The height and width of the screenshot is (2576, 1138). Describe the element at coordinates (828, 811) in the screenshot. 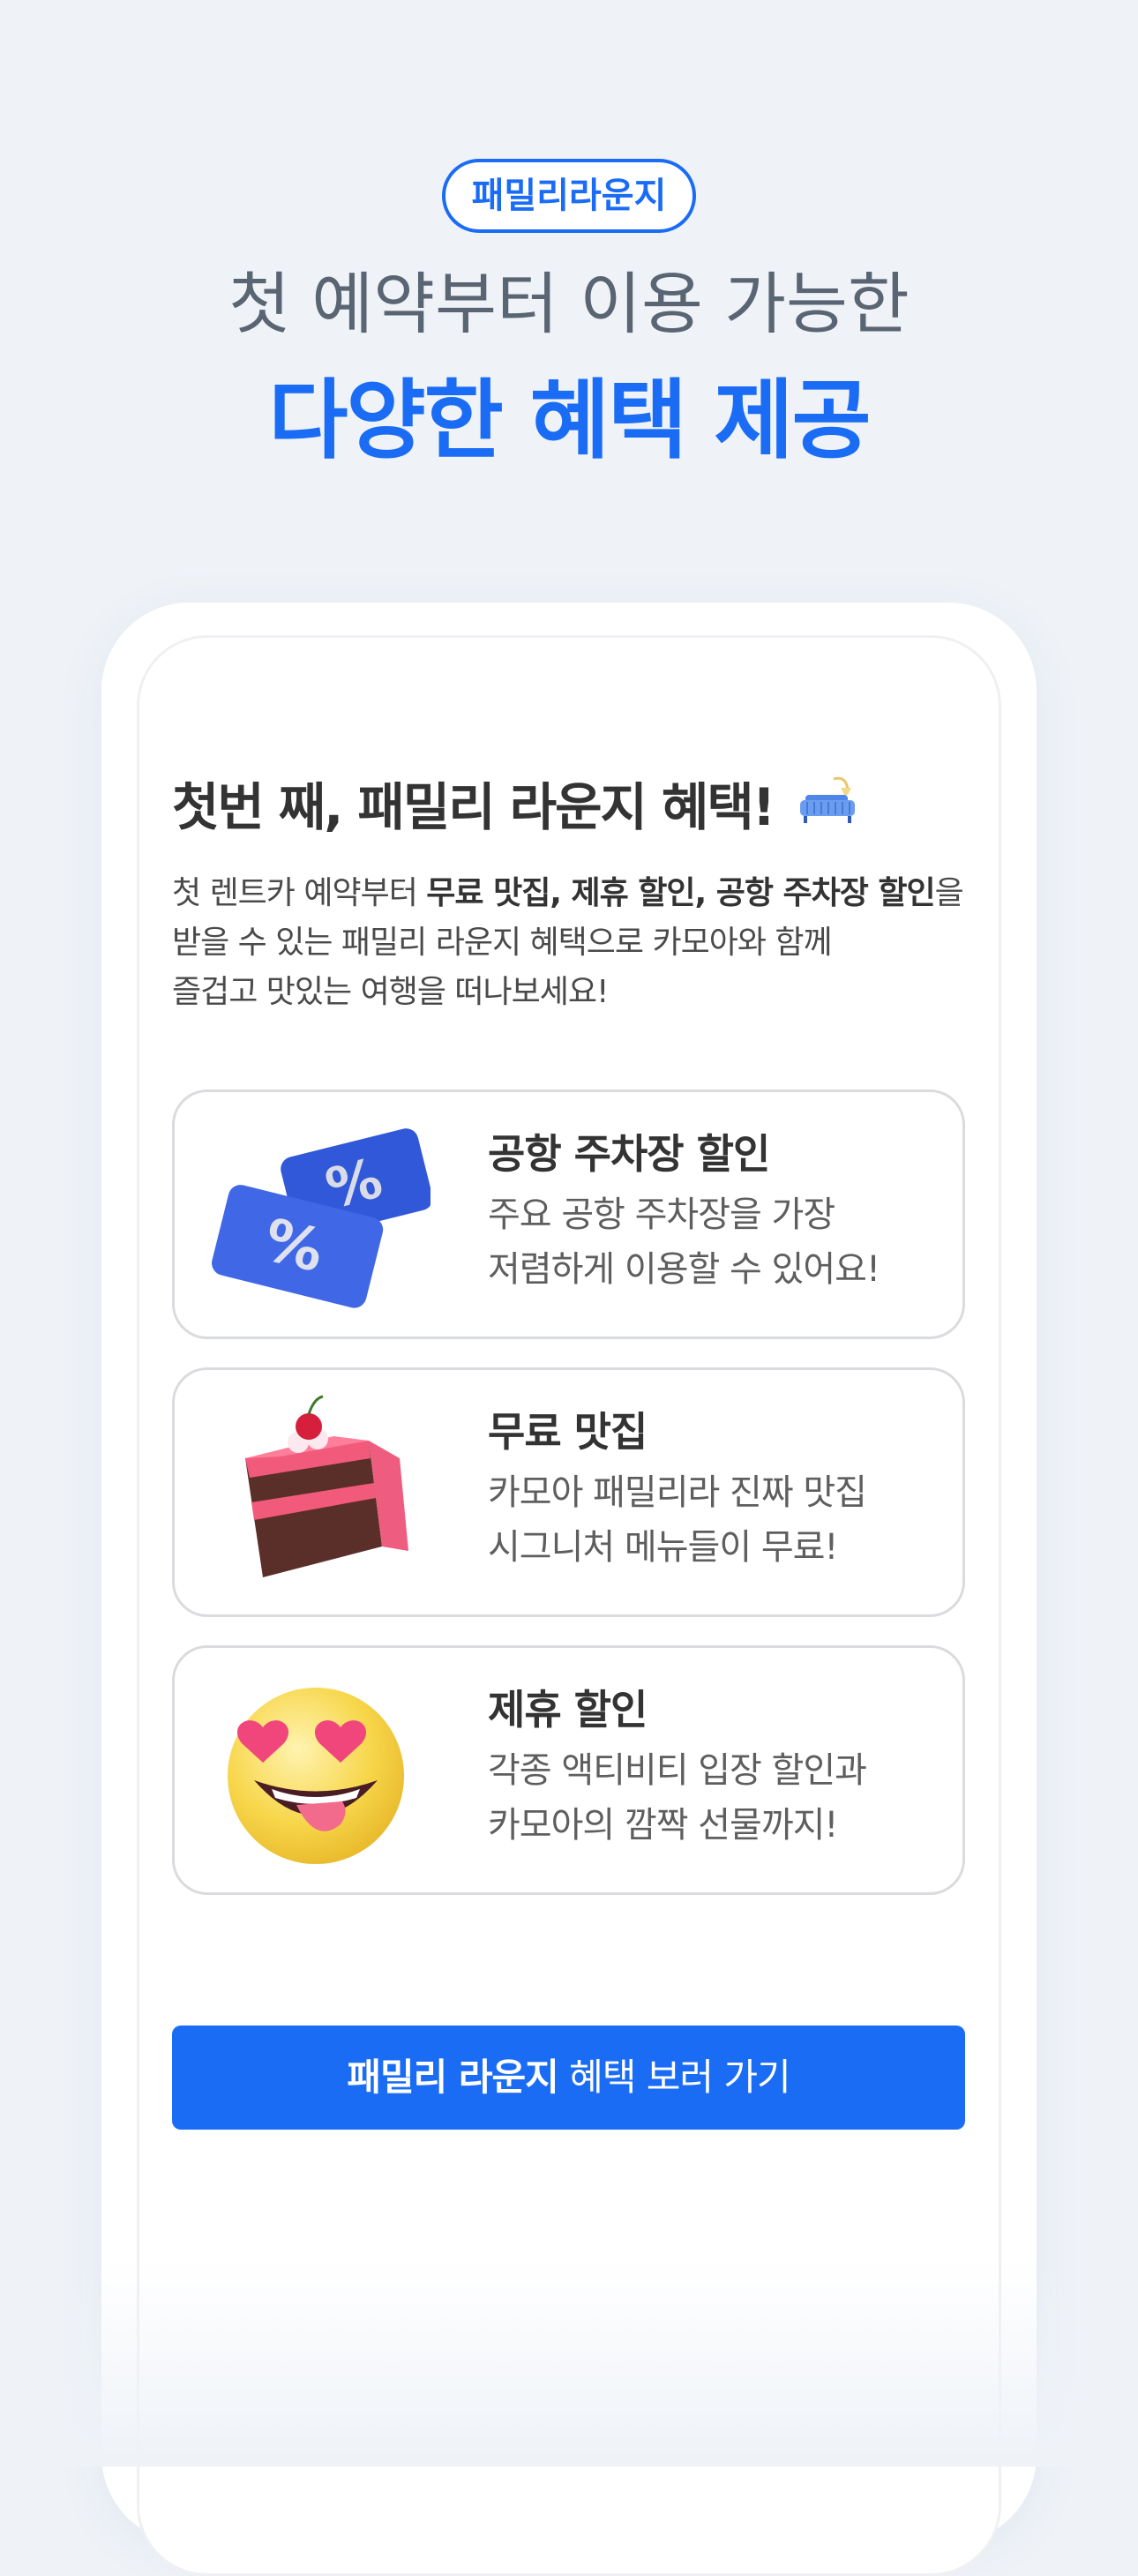

I see `sofa-icon` at that location.